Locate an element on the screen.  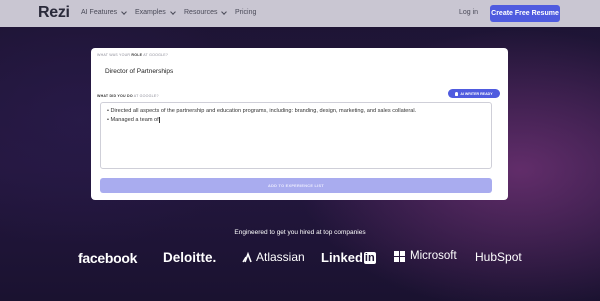
linkedin-logo: Linked in is located at coordinates (348, 257).